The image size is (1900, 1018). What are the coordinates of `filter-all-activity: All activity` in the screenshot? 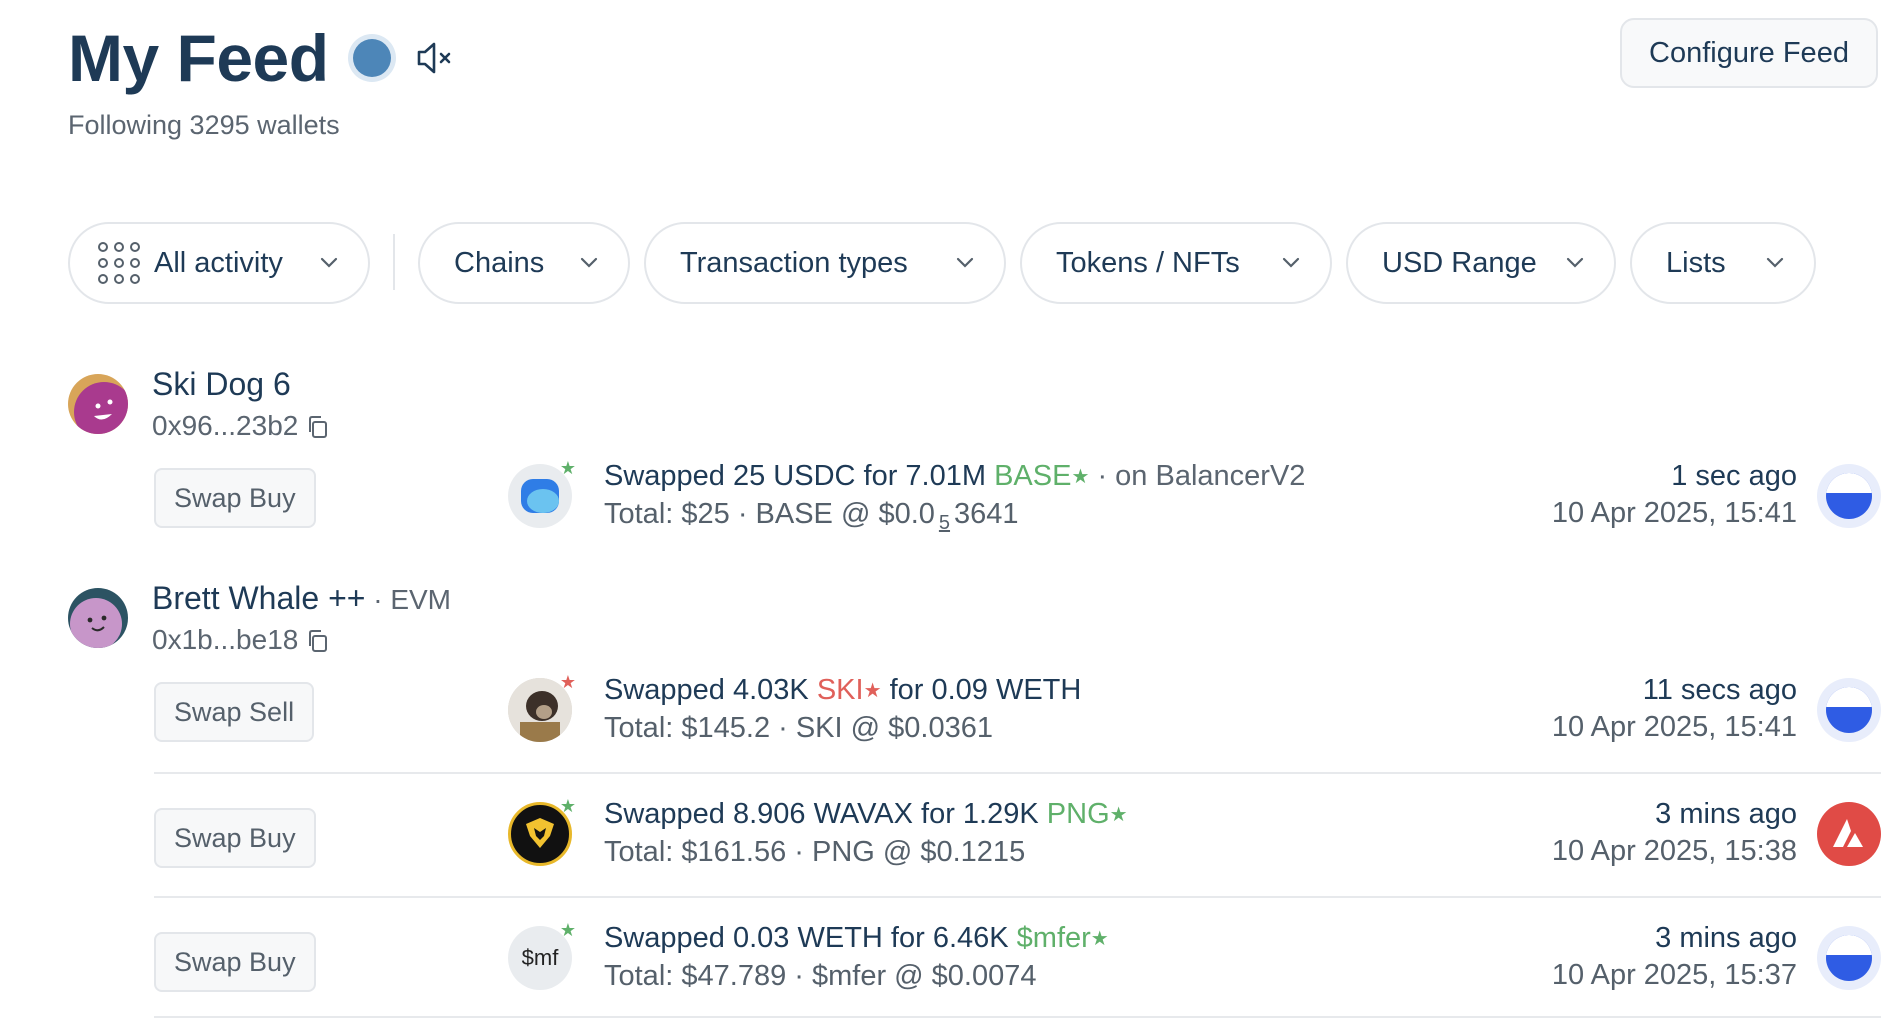 It's located at (219, 263).